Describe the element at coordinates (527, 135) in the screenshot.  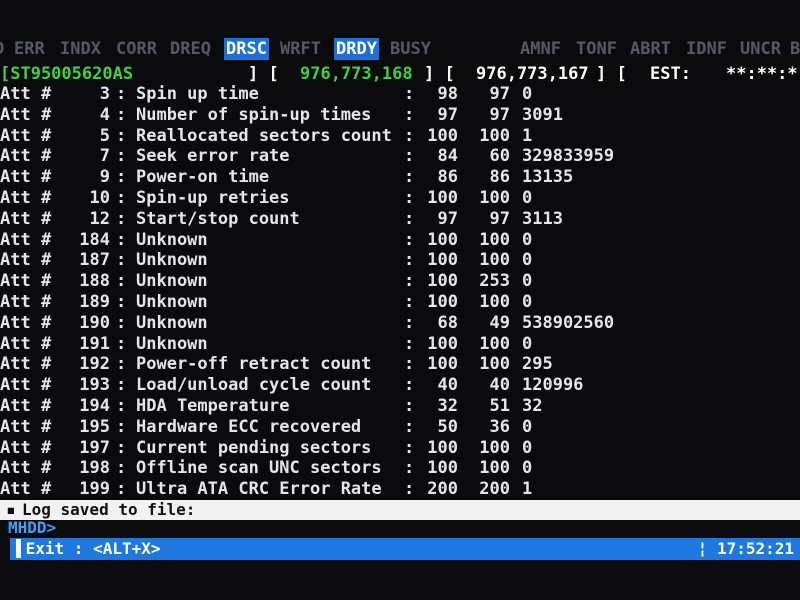
I see `value-raw: 1` at that location.